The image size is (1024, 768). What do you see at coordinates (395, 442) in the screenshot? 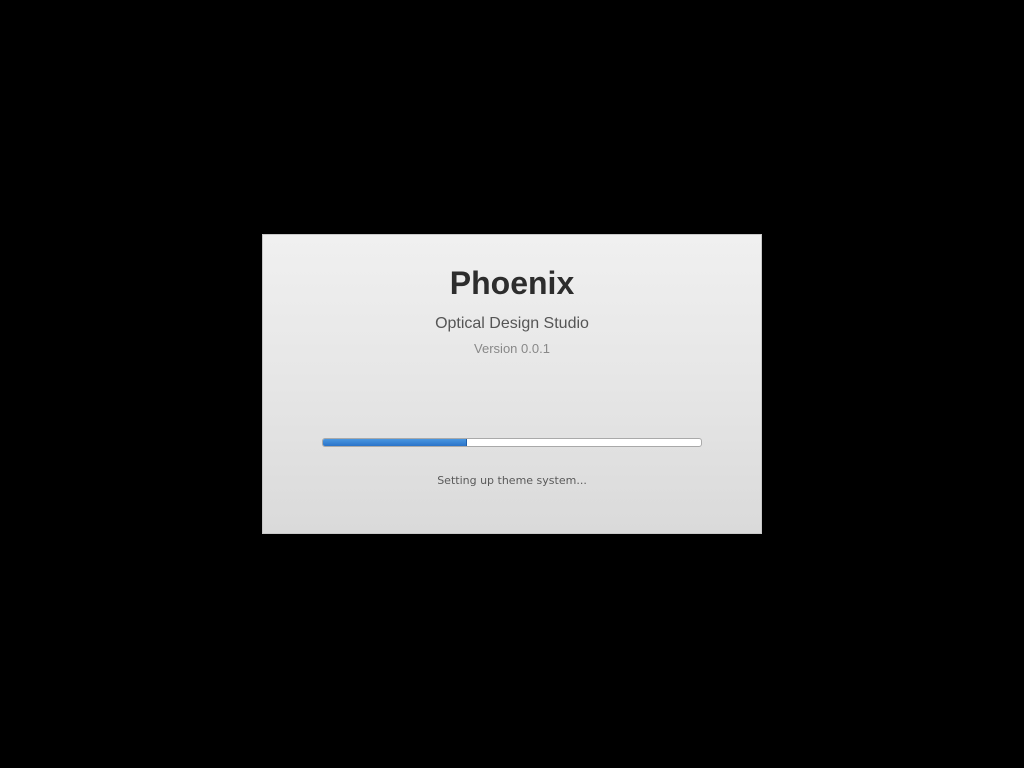
I see `loading-progress-fill` at bounding box center [395, 442].